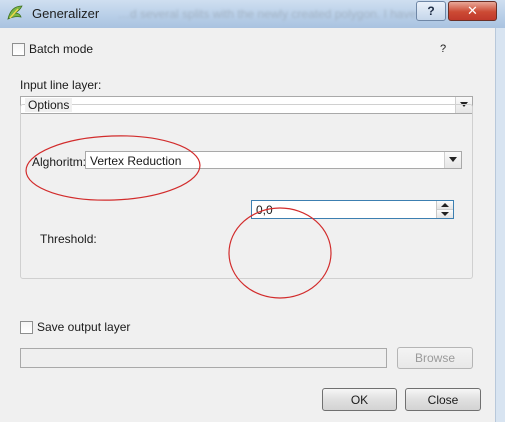  Describe the element at coordinates (26, 327) in the screenshot. I see `save-output-checkbox` at that location.